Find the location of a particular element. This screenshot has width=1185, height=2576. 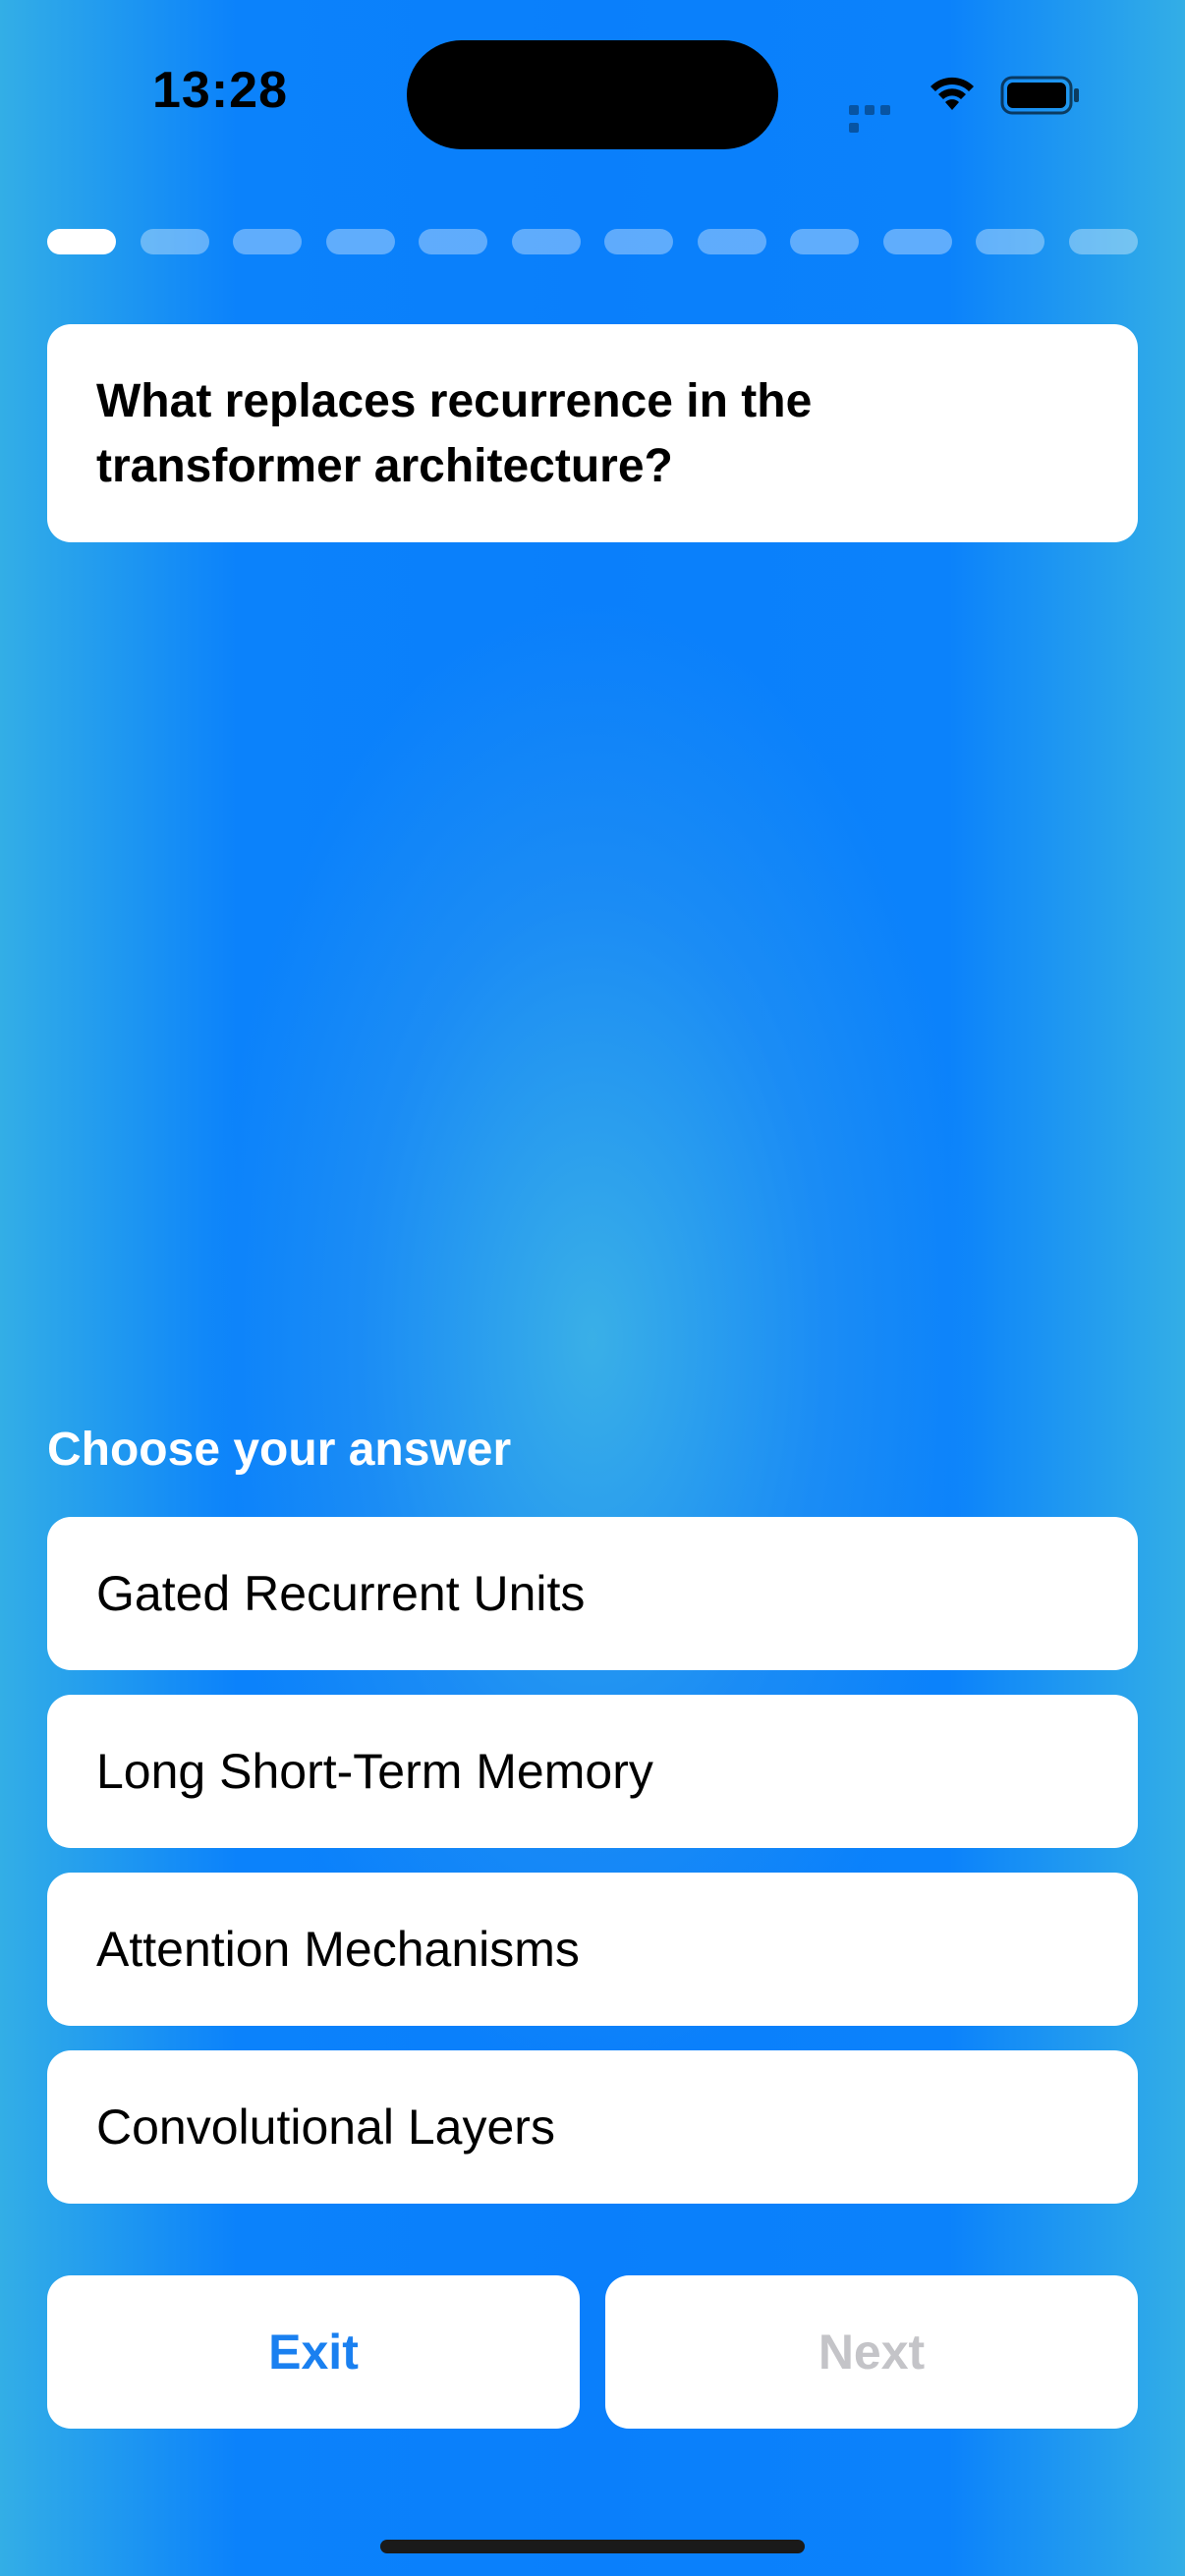

quiz-progress-bar is located at coordinates (592, 241).